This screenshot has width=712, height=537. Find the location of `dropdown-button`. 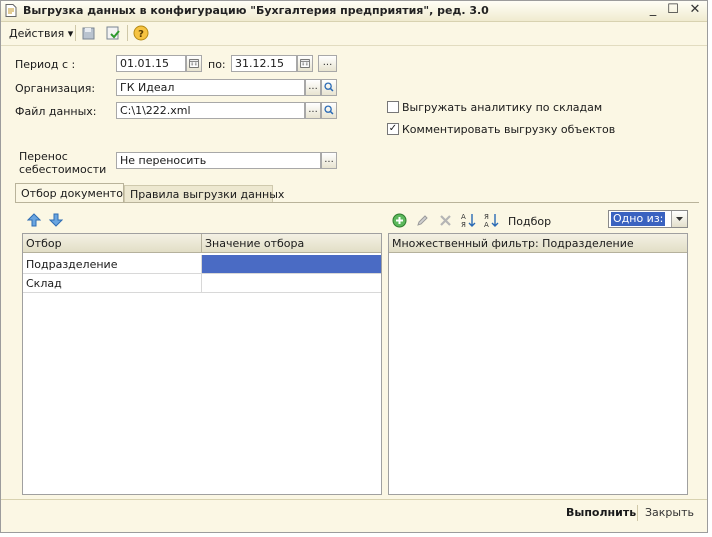

dropdown-button is located at coordinates (679, 219).